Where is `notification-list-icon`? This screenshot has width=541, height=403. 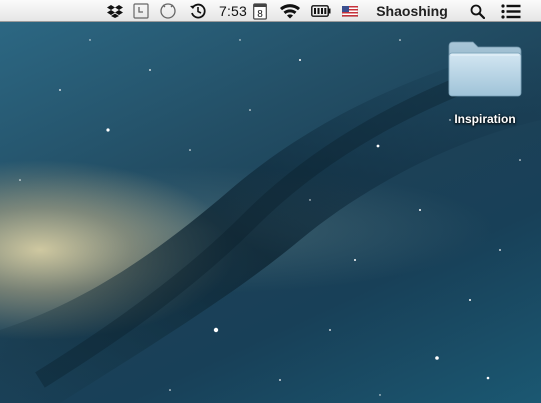 notification-list-icon is located at coordinates (511, 11).